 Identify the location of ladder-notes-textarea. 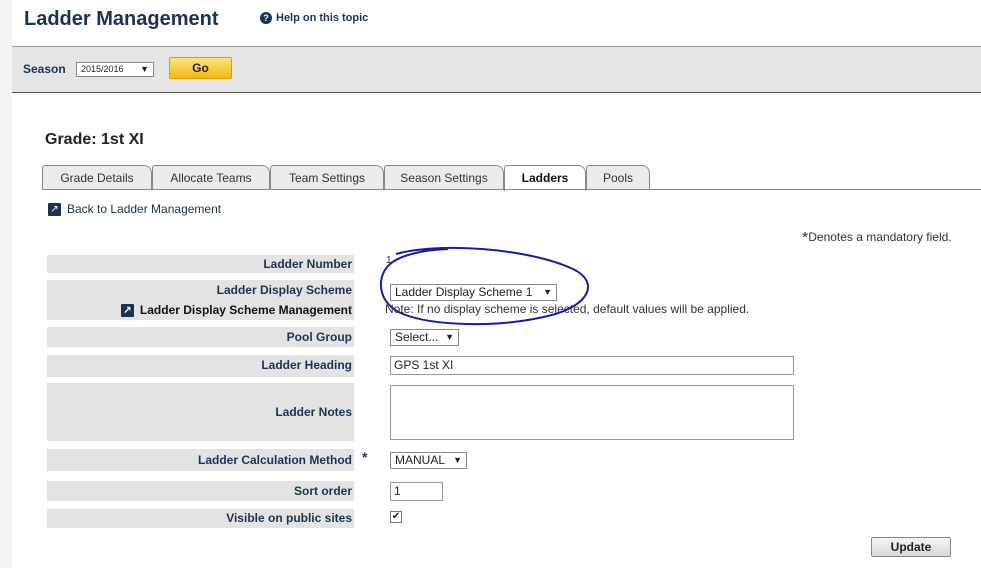
(592, 412).